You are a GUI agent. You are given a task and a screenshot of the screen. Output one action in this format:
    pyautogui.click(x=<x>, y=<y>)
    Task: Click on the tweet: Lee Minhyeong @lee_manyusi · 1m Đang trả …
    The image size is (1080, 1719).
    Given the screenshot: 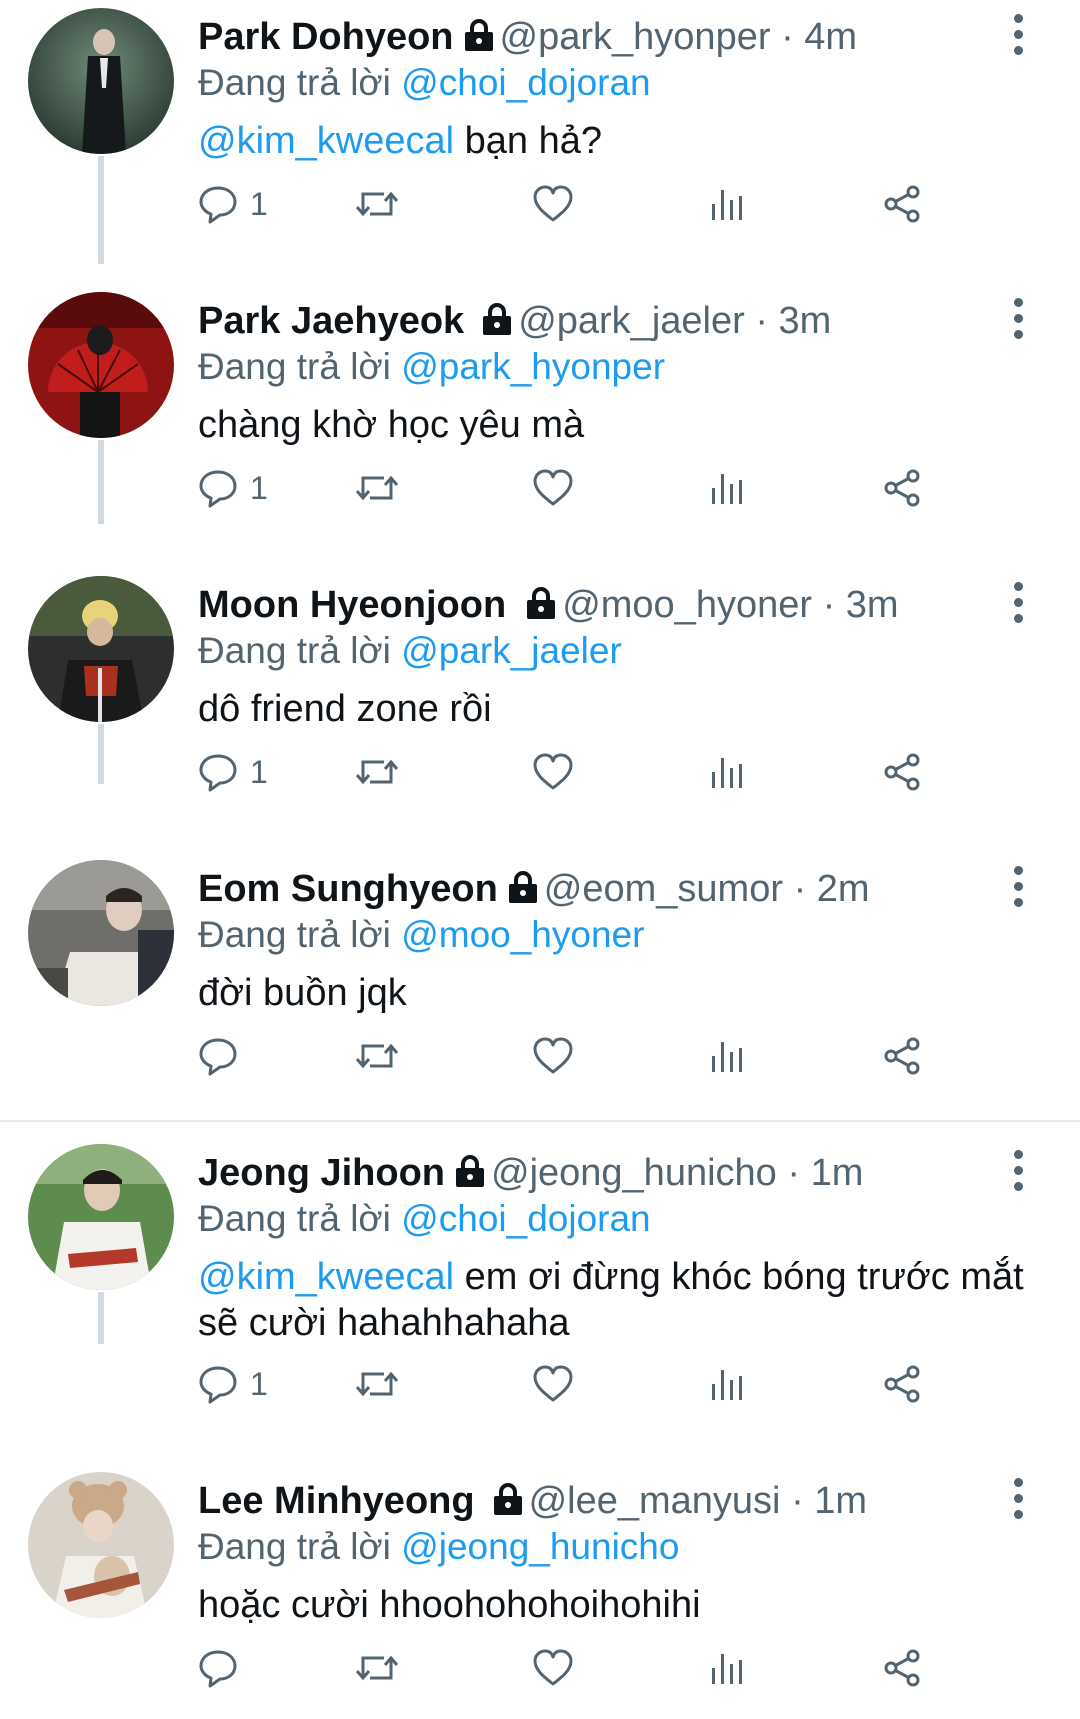 What is the action you would take?
    pyautogui.click(x=540, y=1591)
    